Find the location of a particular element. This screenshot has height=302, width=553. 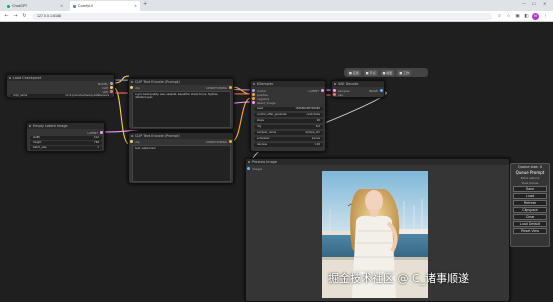

negative-link is located at coordinates (241, 119).